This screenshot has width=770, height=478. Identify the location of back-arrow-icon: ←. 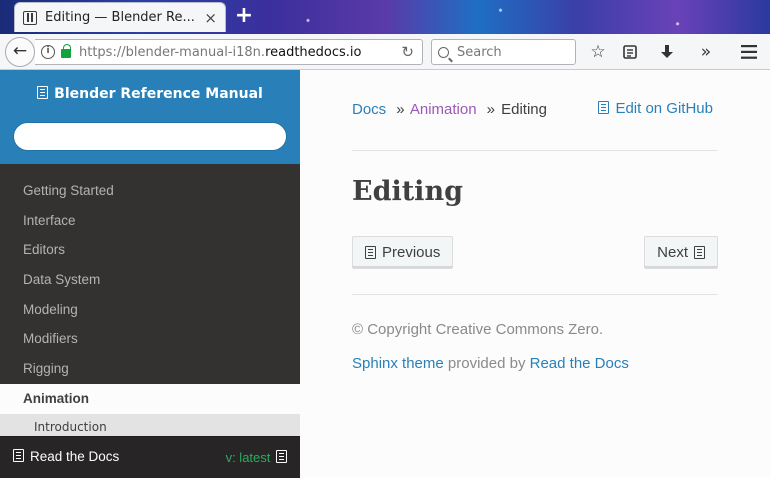
(20, 51).